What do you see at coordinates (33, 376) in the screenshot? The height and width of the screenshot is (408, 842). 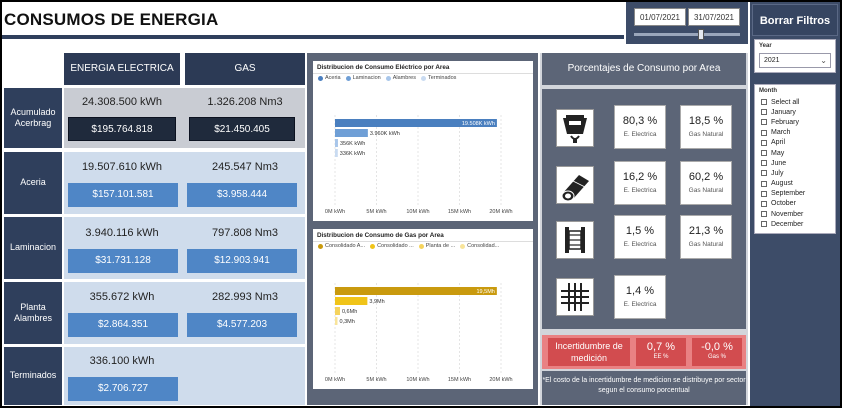 I see `row-label-terminados: Terminados` at bounding box center [33, 376].